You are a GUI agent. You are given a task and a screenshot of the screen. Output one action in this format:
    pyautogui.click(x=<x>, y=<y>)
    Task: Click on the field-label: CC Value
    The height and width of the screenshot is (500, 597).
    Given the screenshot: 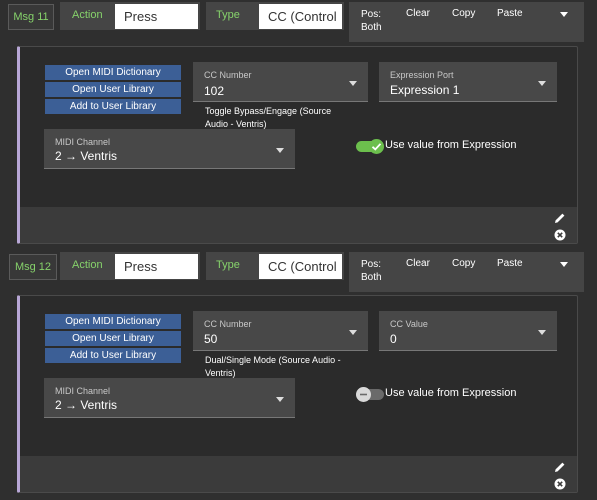 What is the action you would take?
    pyautogui.click(x=409, y=324)
    